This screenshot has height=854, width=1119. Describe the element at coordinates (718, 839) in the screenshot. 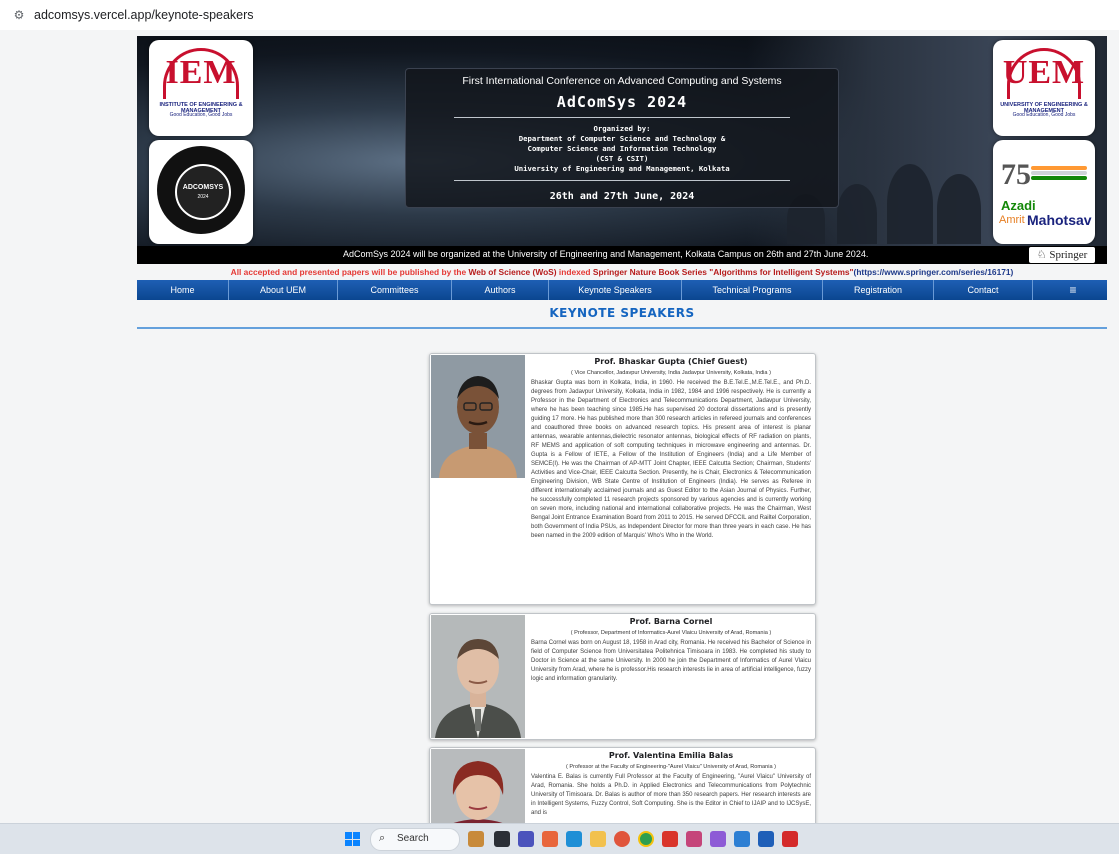

I see `app-icon-purple` at that location.